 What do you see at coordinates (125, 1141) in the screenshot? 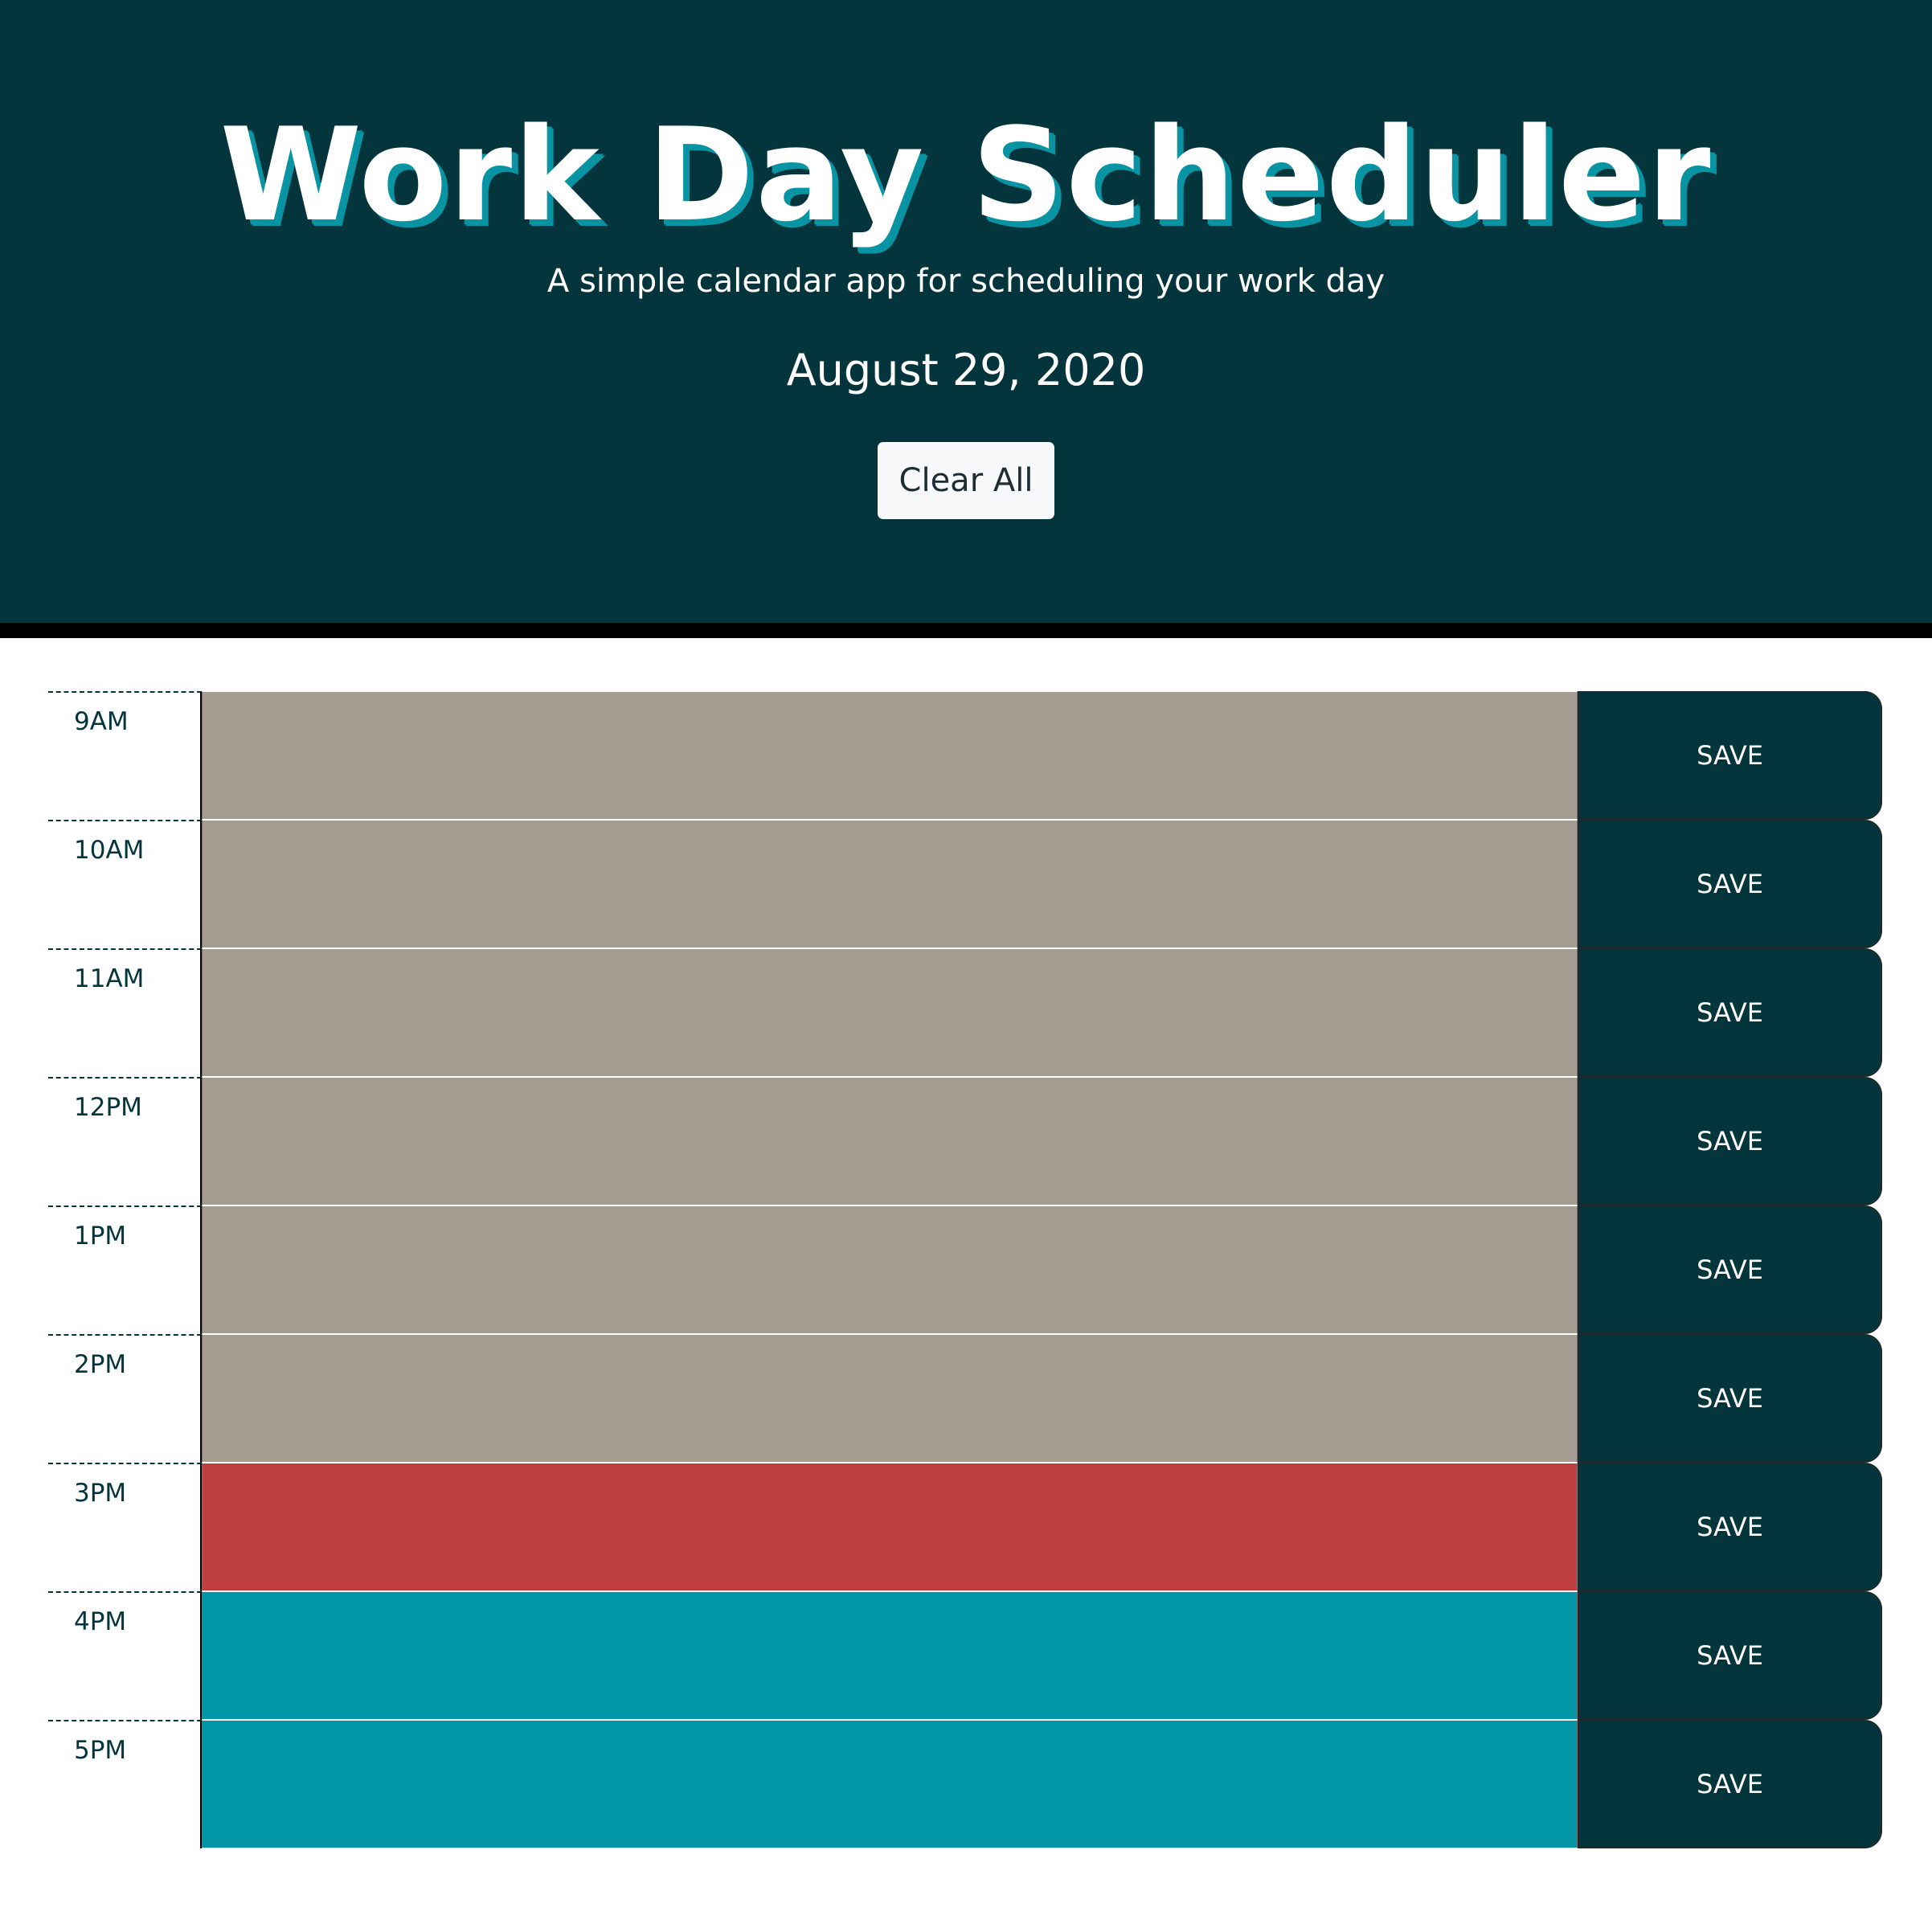
I see `hour-label: 12PM` at bounding box center [125, 1141].